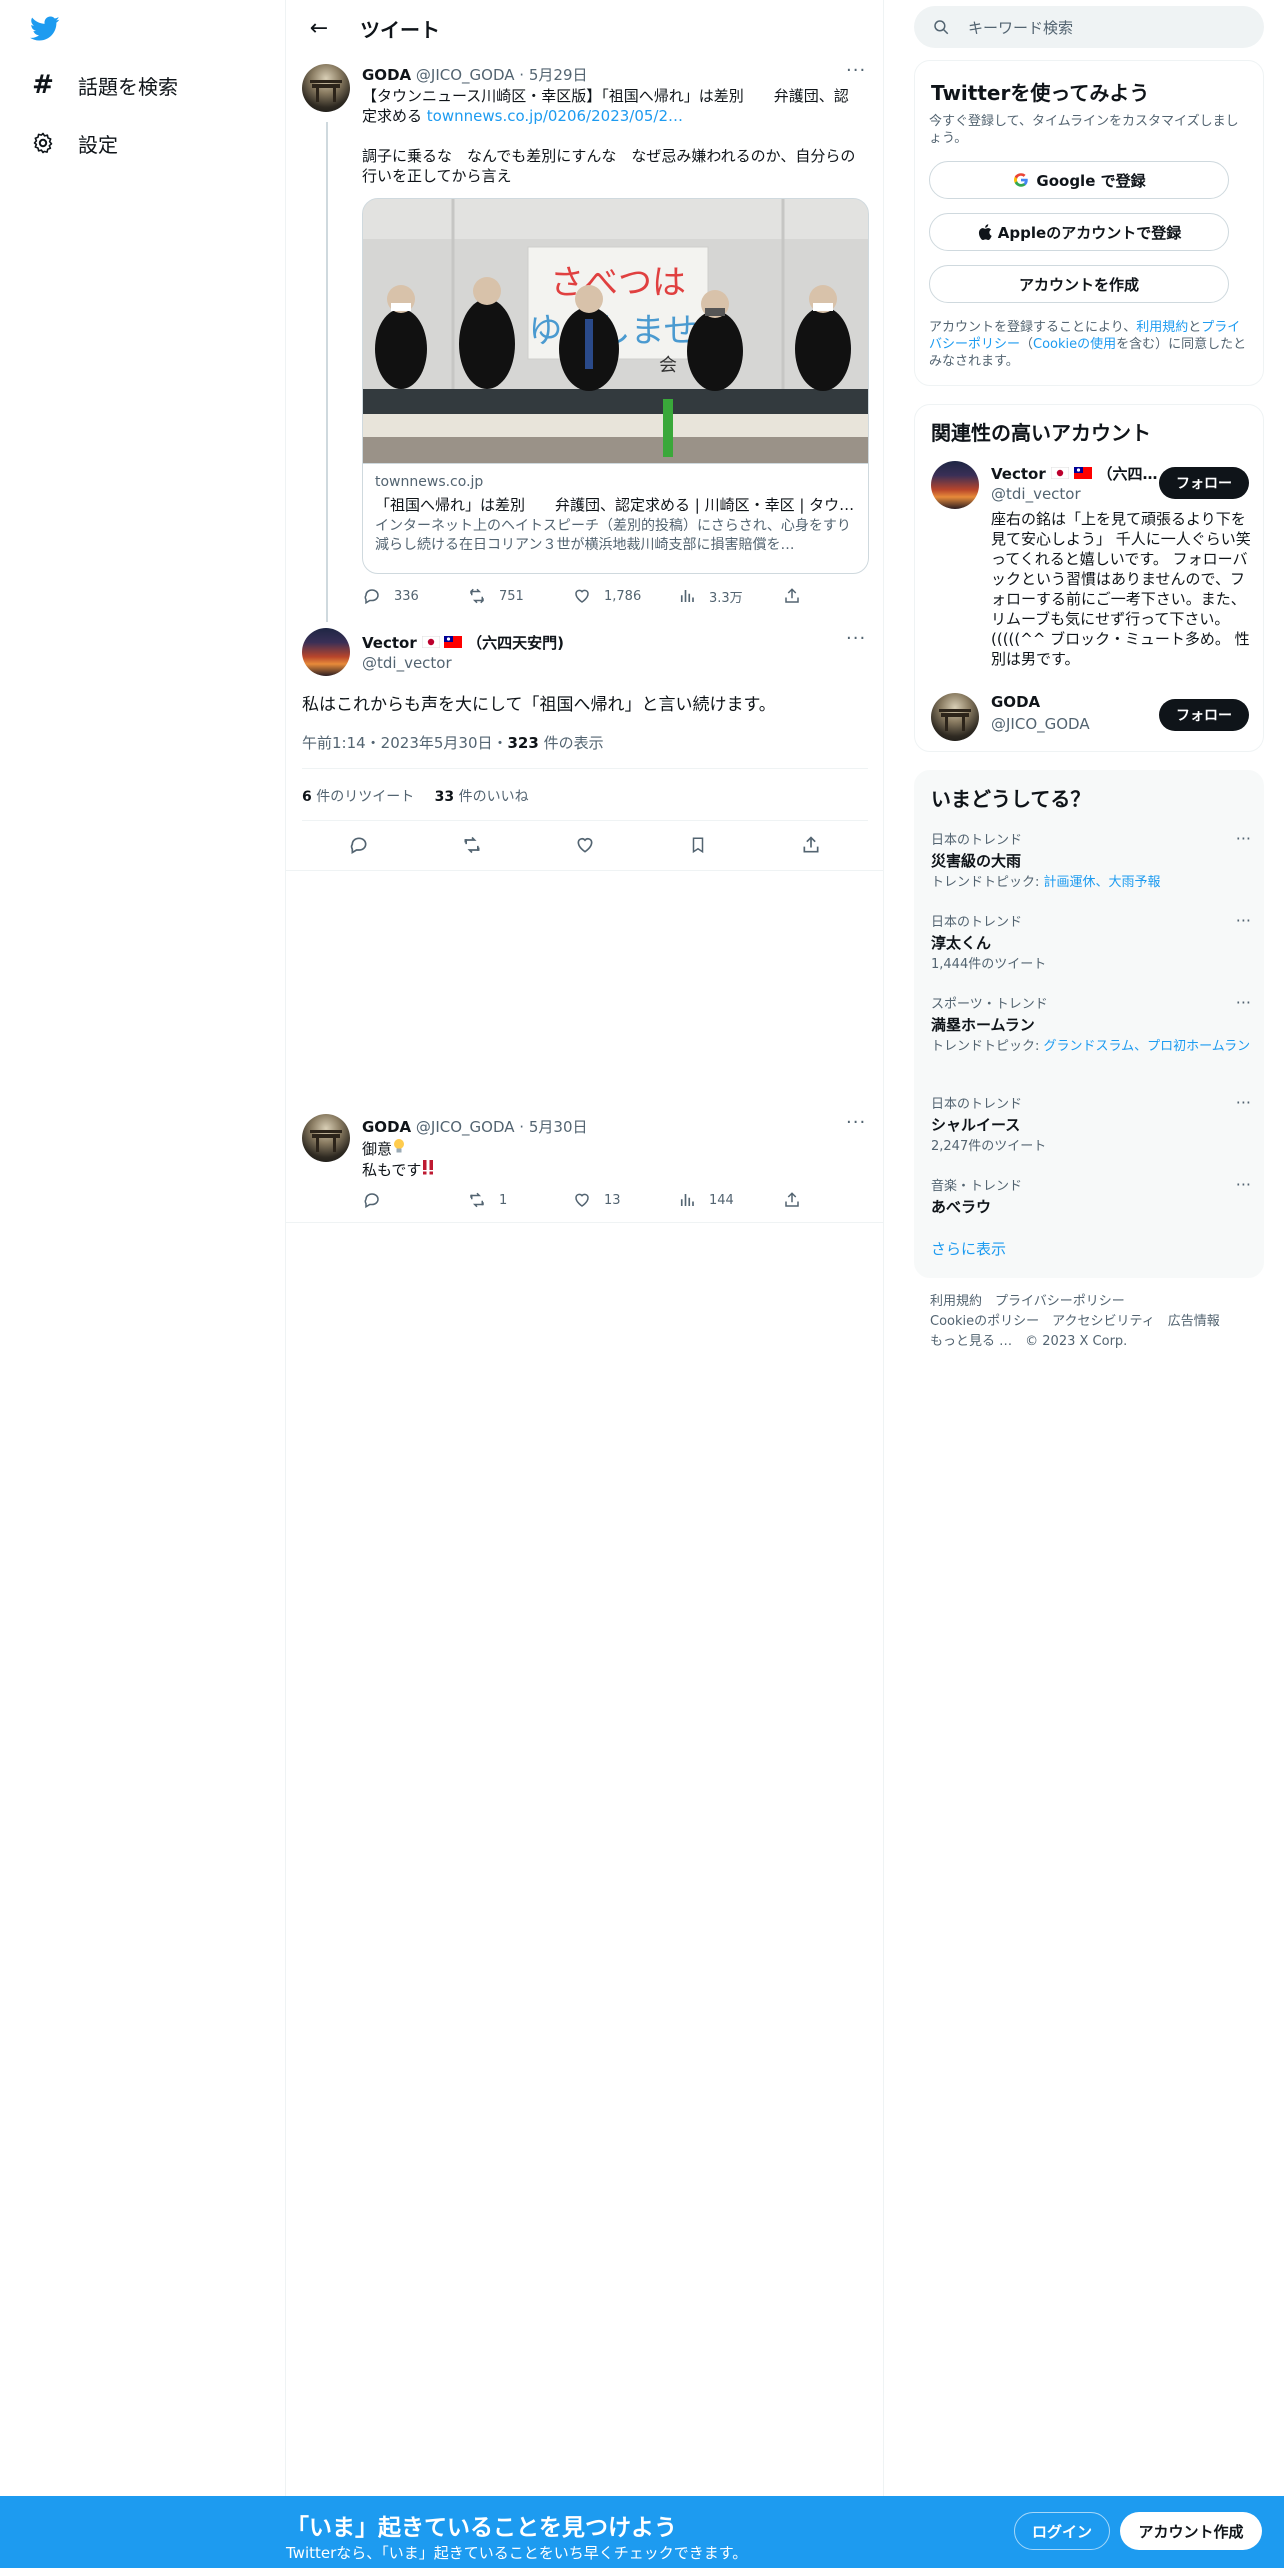  What do you see at coordinates (414, 596) in the screenshot?
I see `reply-button: 336` at bounding box center [414, 596].